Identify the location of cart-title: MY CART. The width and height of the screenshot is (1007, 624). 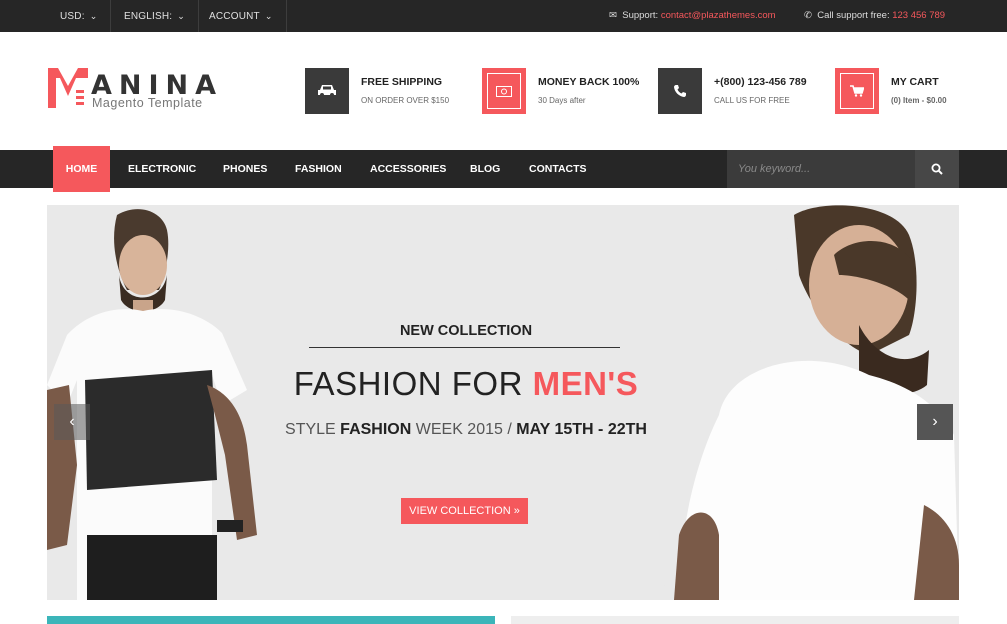
(915, 82).